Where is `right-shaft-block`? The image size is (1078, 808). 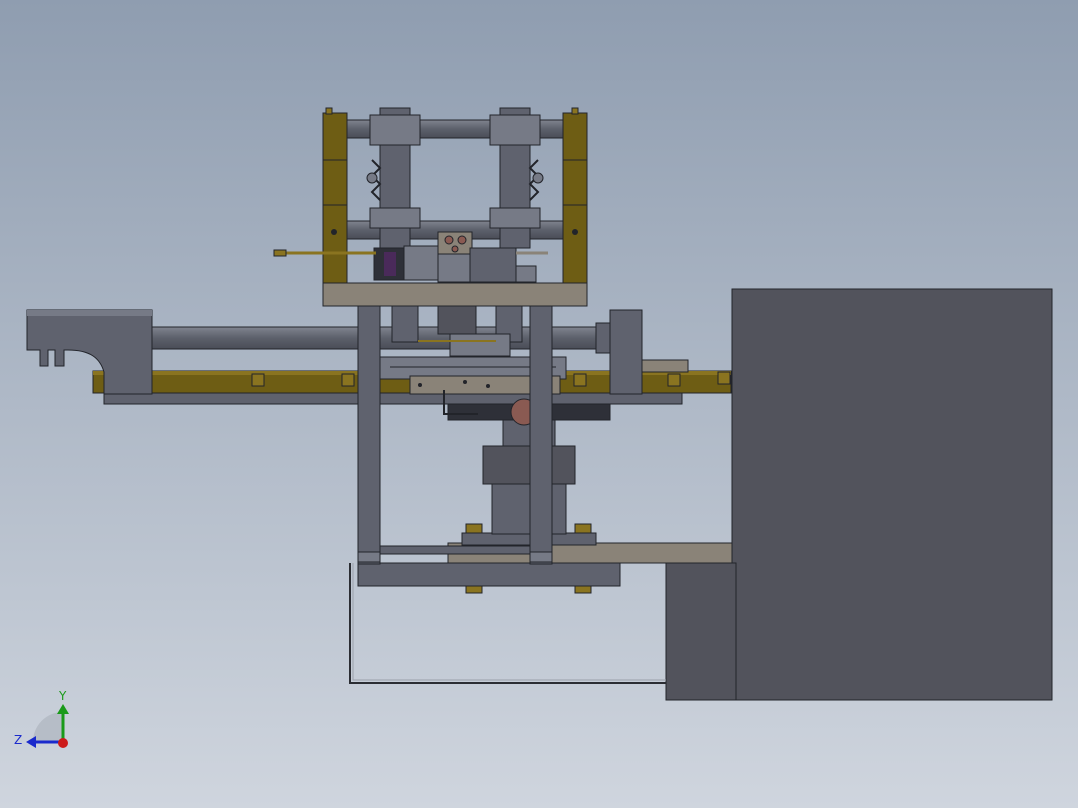
right-shaft-block is located at coordinates (626, 352).